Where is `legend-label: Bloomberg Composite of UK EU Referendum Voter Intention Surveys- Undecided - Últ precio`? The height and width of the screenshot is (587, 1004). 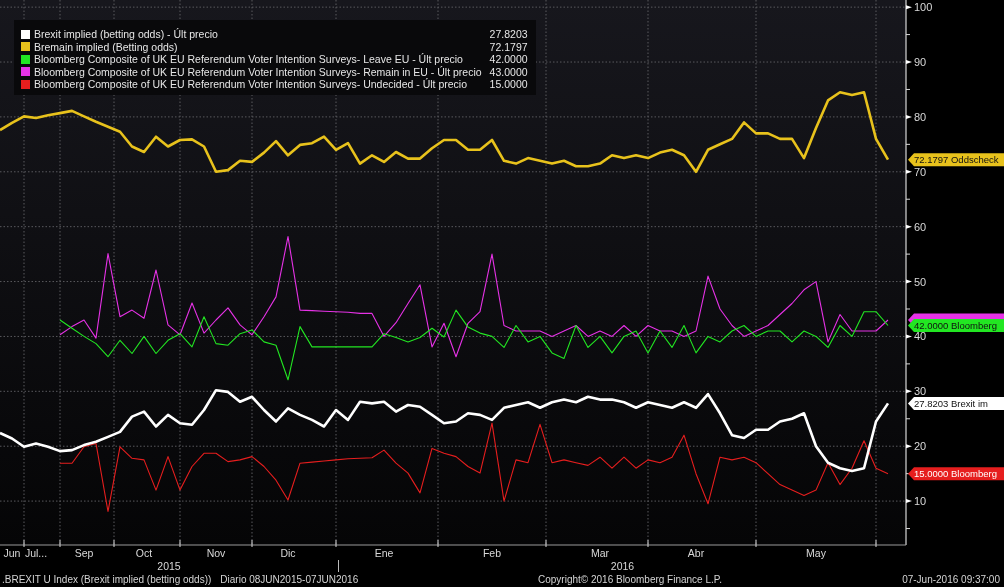
legend-label: Bloomberg Composite of UK EU Referendum Voter Intention Surveys- Undecided - Últ precio is located at coordinates (251, 84).